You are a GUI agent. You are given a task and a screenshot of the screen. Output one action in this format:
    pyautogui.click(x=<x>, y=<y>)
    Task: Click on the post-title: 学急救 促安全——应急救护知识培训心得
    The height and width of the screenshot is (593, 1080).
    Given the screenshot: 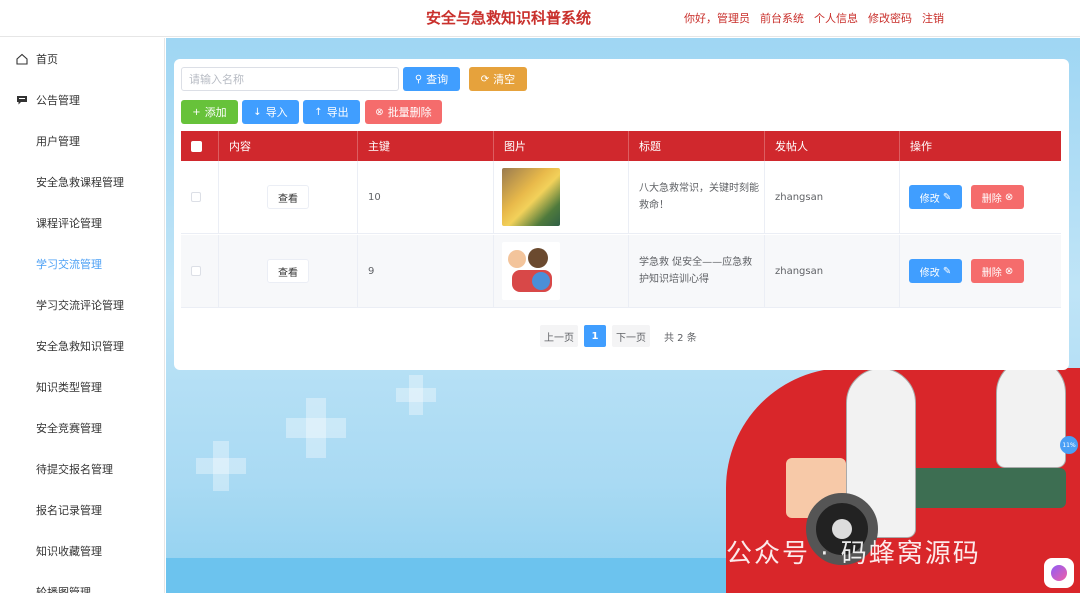 What is the action you would take?
    pyautogui.click(x=696, y=271)
    